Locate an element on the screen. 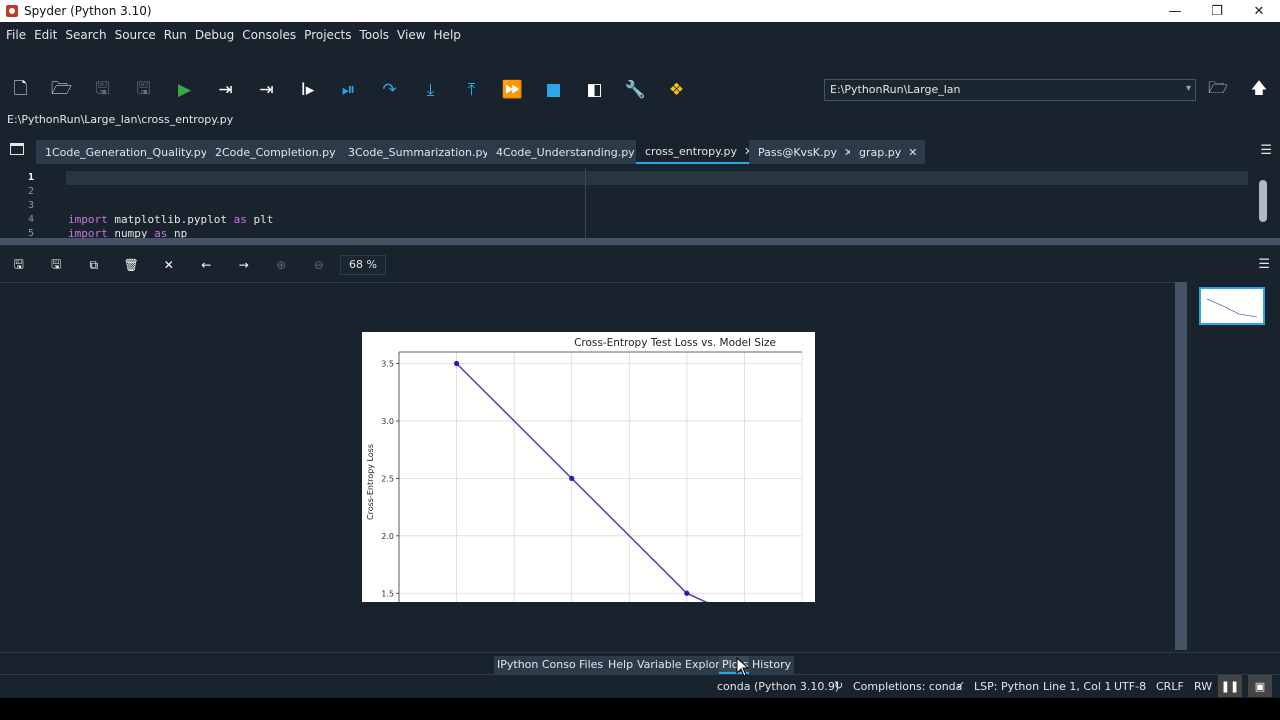 The width and height of the screenshot is (1280, 720). browse-tabs-icon is located at coordinates (17, 149).